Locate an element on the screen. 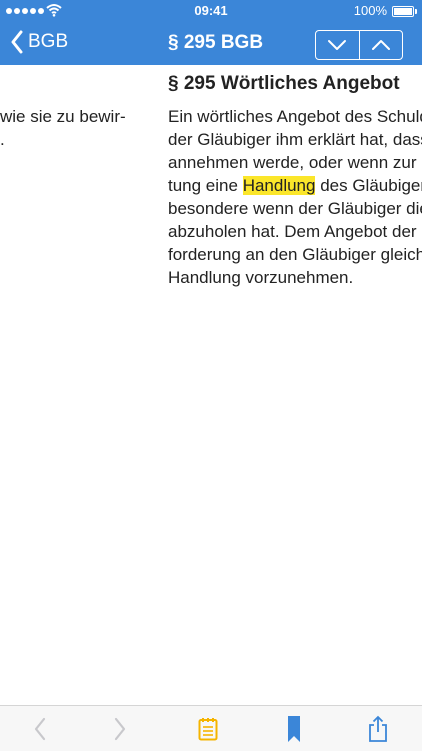  search-result-stepper is located at coordinates (359, 45).